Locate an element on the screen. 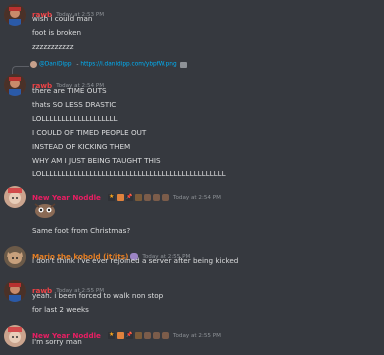  message-header: New Year Noddle Today at 2:55 PM is located at coordinates (126, 332).